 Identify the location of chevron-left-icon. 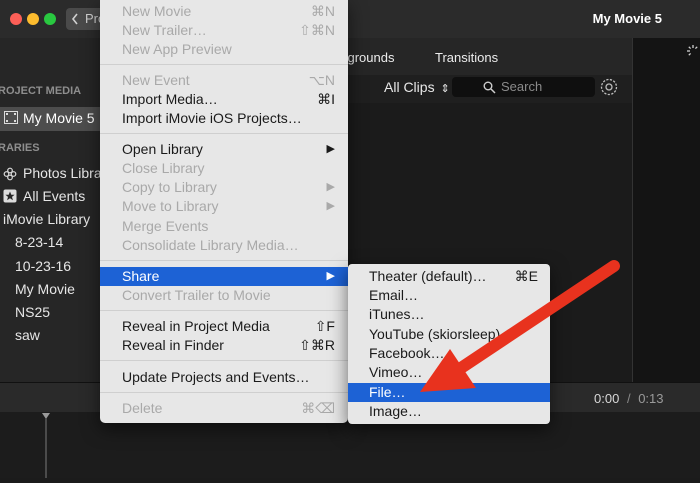
(75, 19).